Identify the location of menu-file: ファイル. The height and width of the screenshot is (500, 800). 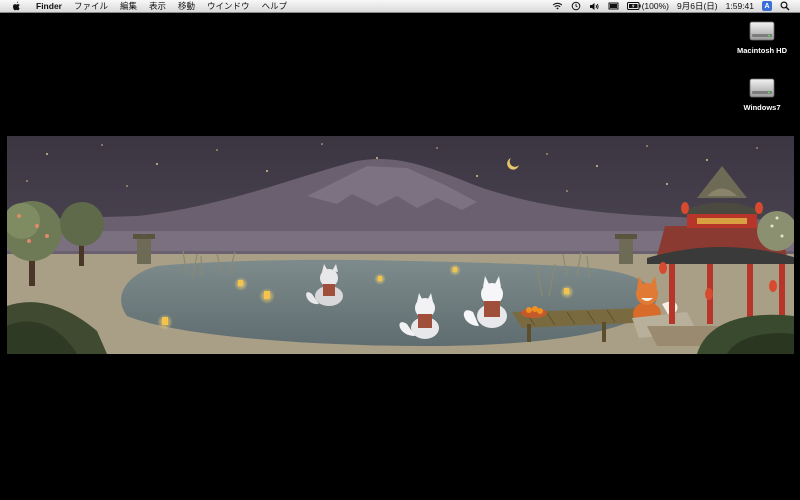
(91, 6).